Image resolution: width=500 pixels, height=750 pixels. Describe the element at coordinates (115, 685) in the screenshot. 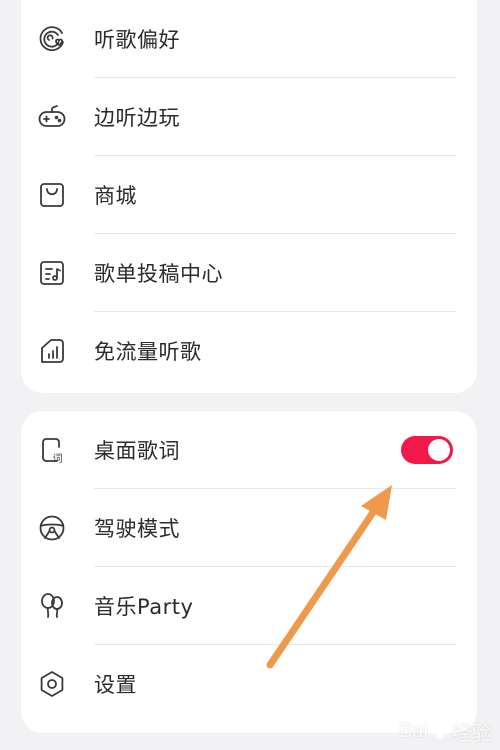

I see `menu-item-label: 设置` at that location.